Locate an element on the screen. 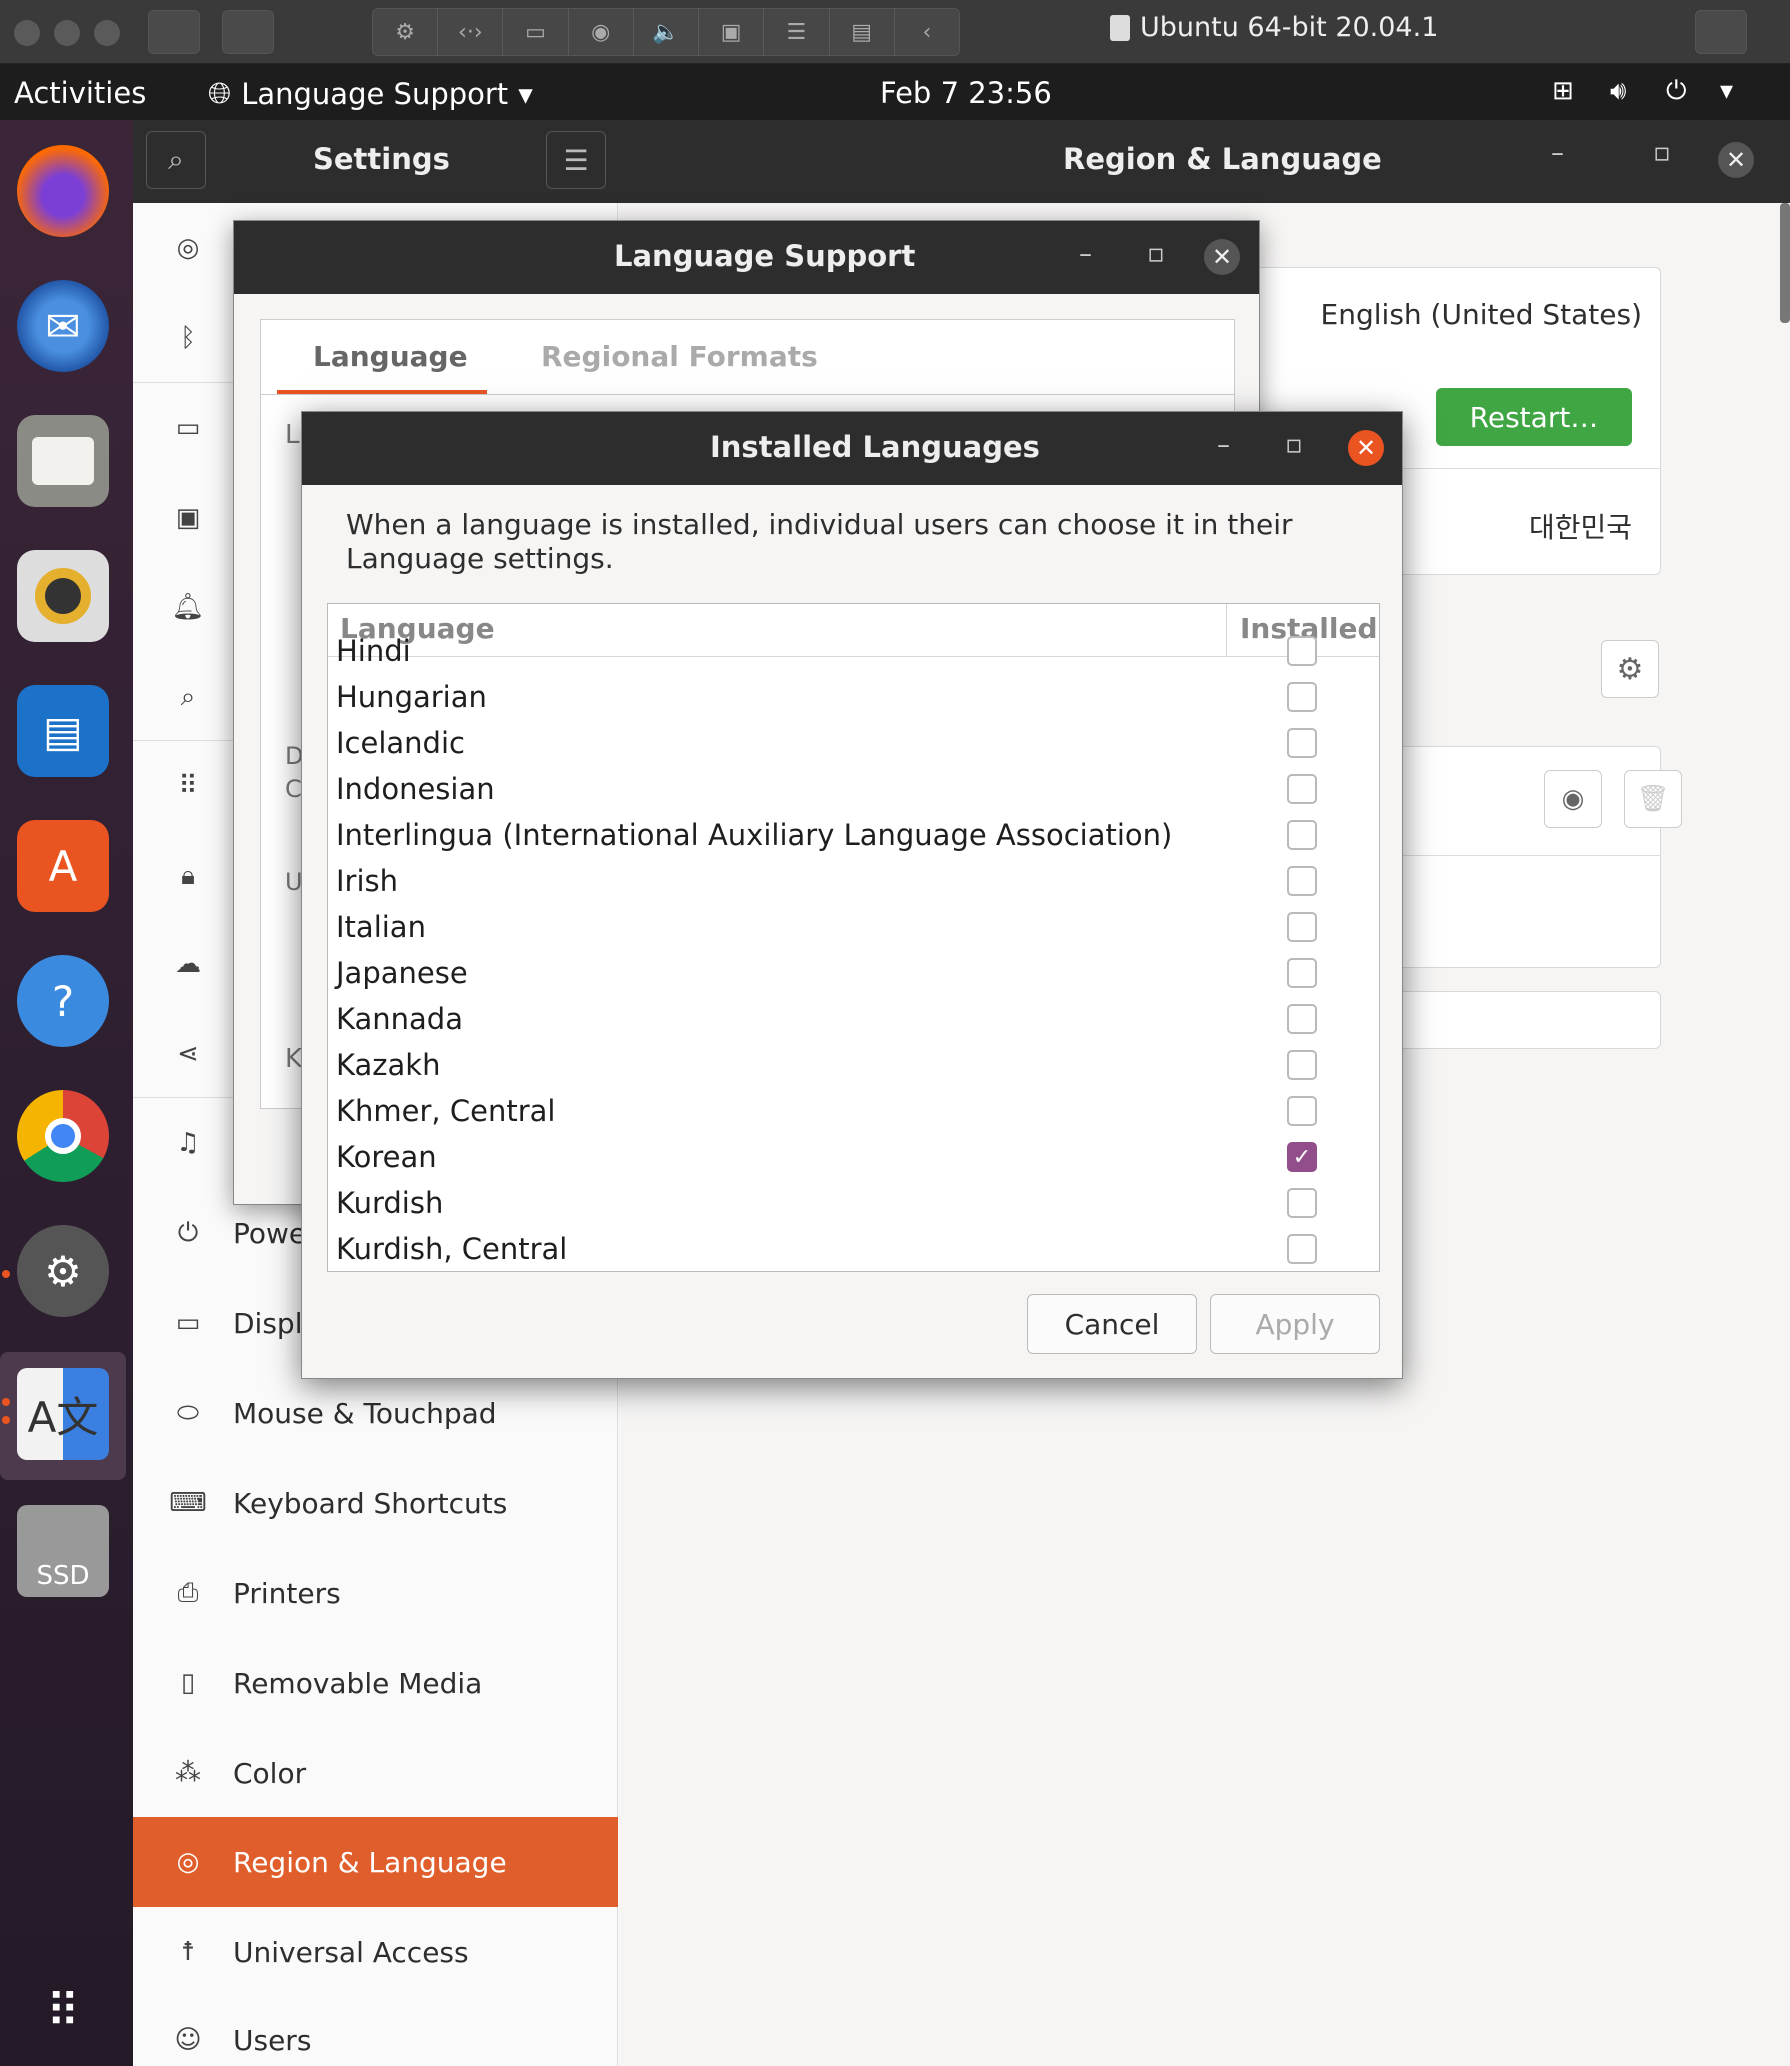 The height and width of the screenshot is (2066, 1790). snapshot-button is located at coordinates (248, 32).